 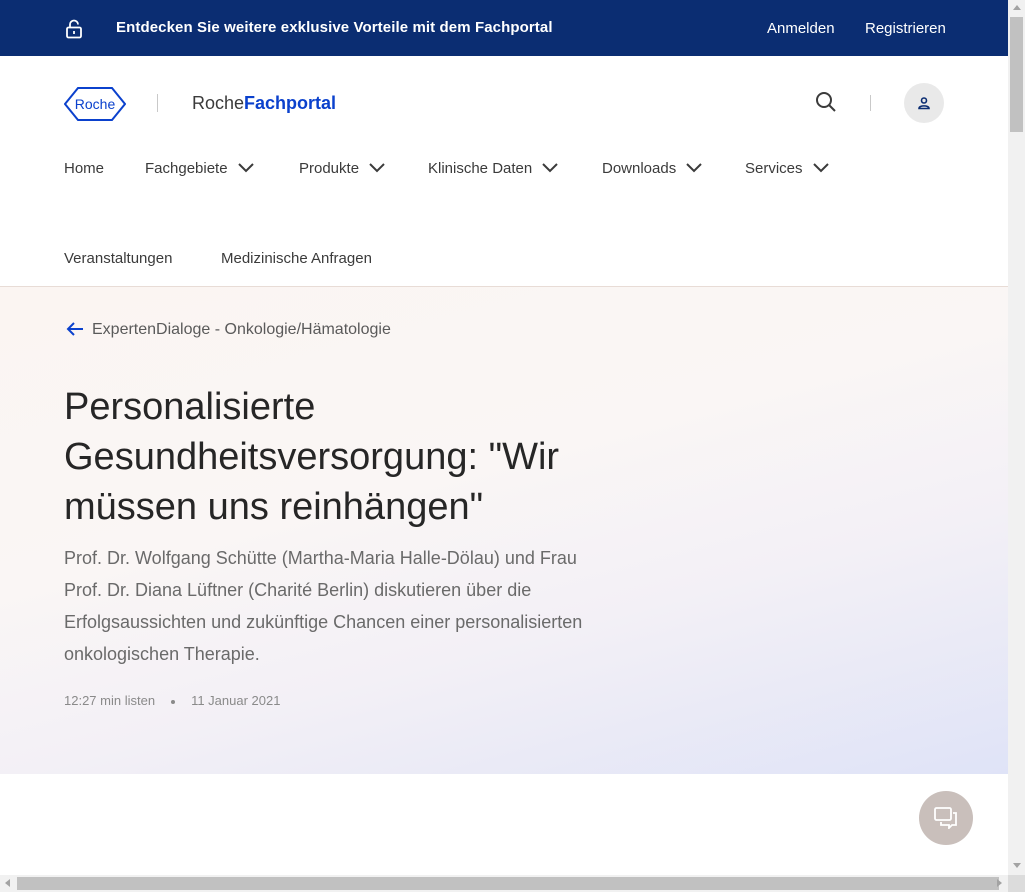 What do you see at coordinates (186, 168) in the screenshot?
I see `nav-label: Fachgebiete` at bounding box center [186, 168].